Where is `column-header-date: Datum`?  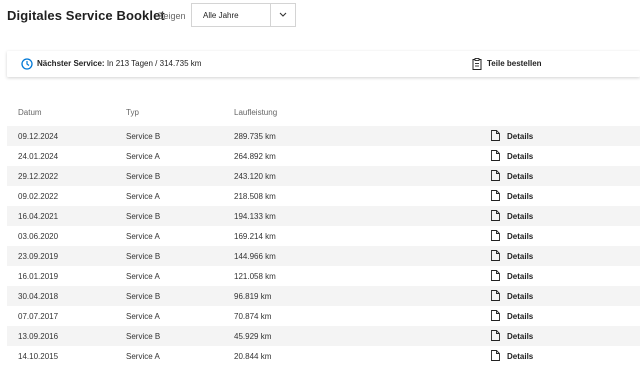
column-header-date: Datum is located at coordinates (30, 112).